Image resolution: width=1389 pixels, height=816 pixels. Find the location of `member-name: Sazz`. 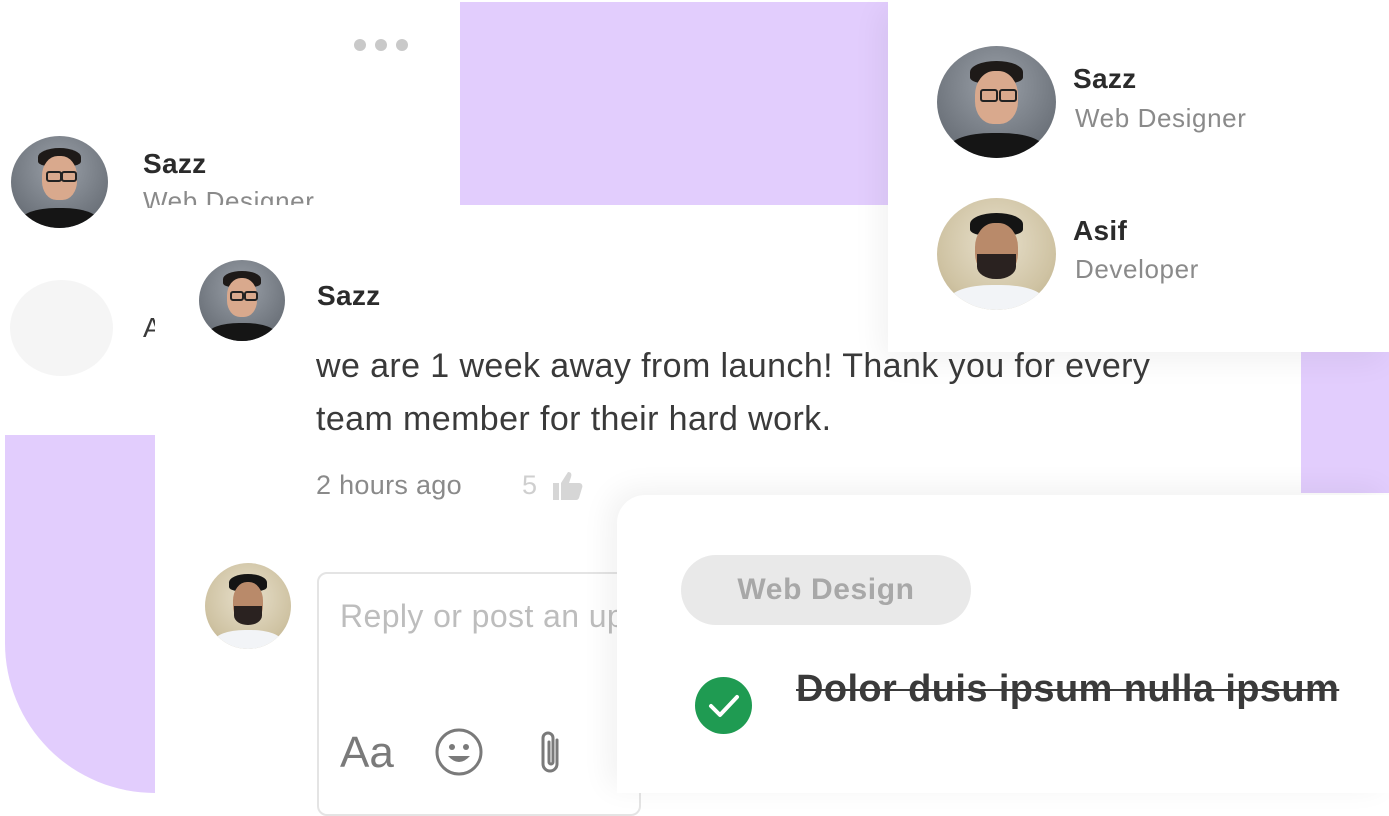

member-name: Sazz is located at coordinates (175, 163).